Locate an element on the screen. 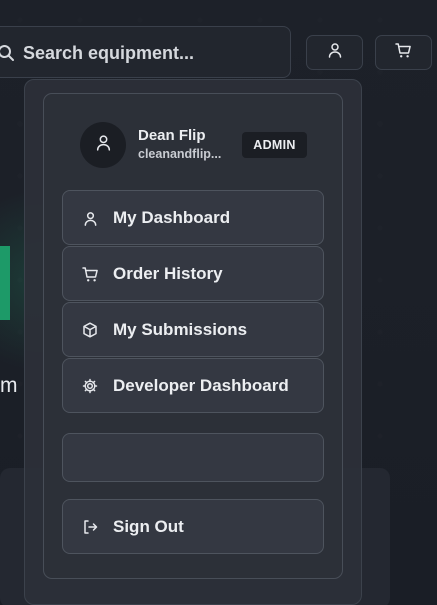 This screenshot has width=437, height=605. menu-item-my-dashboard: My Dashboard is located at coordinates (193, 217).